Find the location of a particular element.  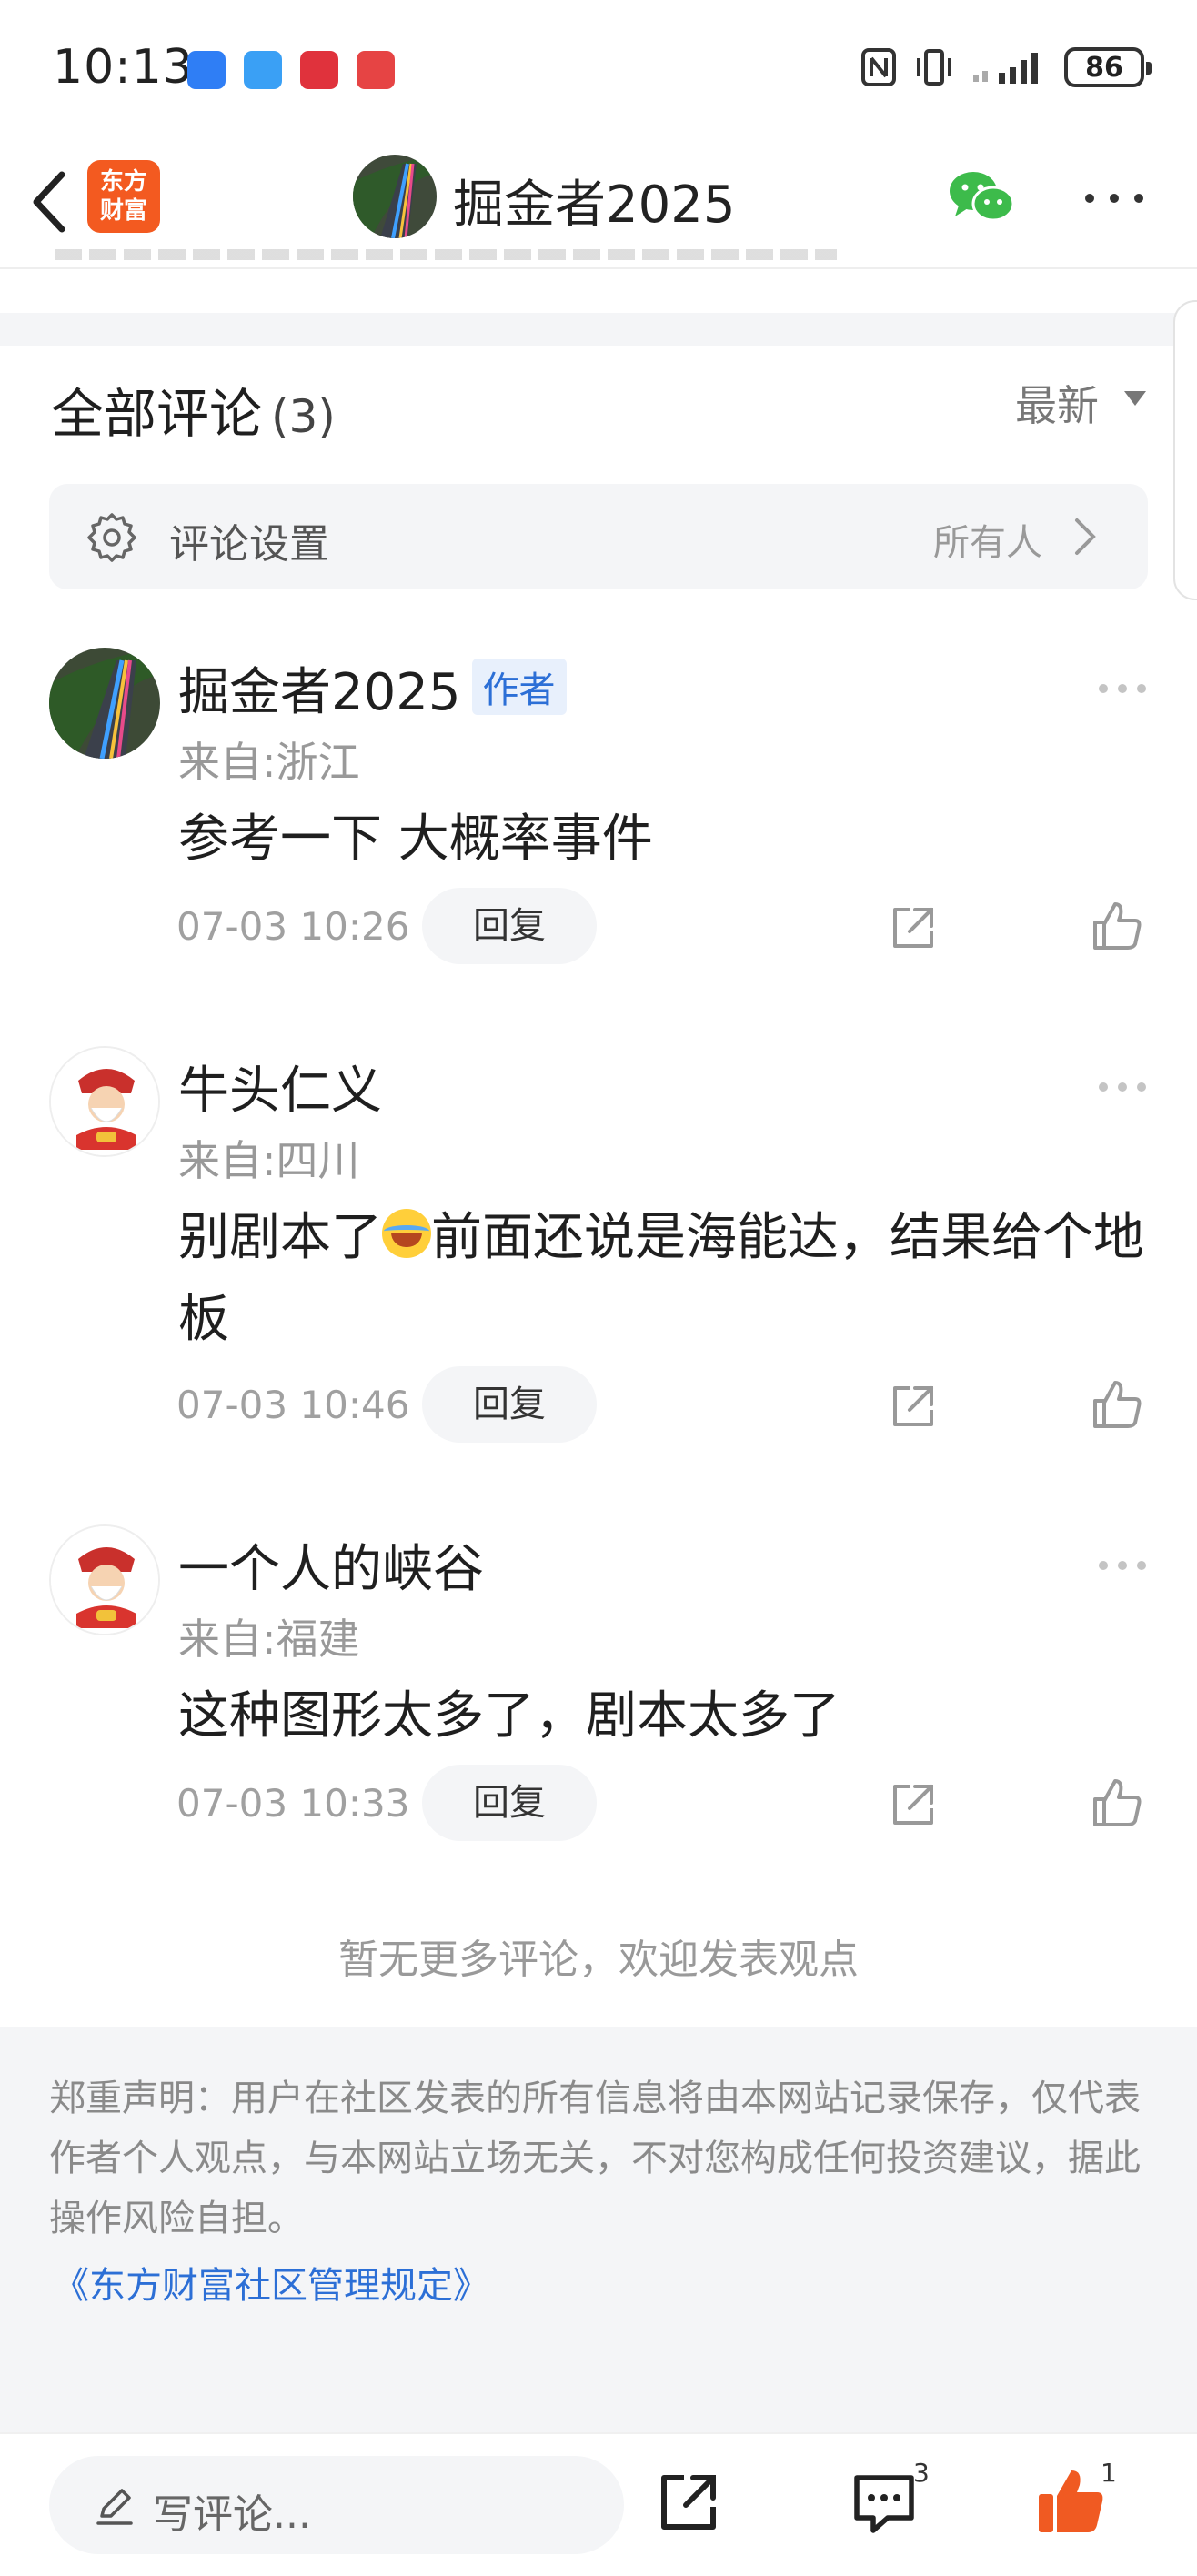

commenter-location: 来自:四川 is located at coordinates (269, 1160).